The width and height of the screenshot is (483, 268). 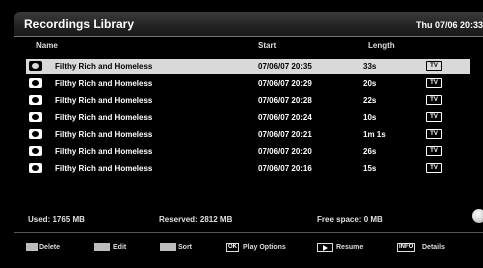 I want to click on page-title: Recordings Library, so click(x=79, y=24).